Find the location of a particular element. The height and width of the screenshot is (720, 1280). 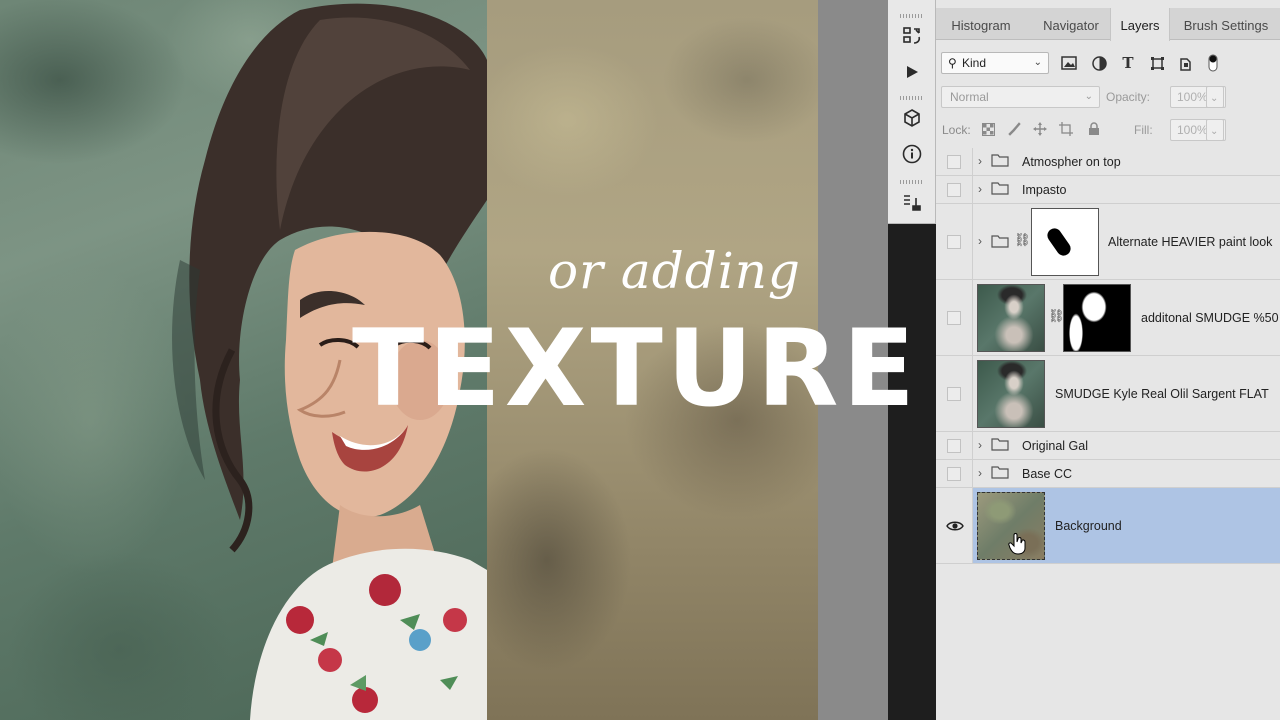

history-icon is located at coordinates (912, 36).